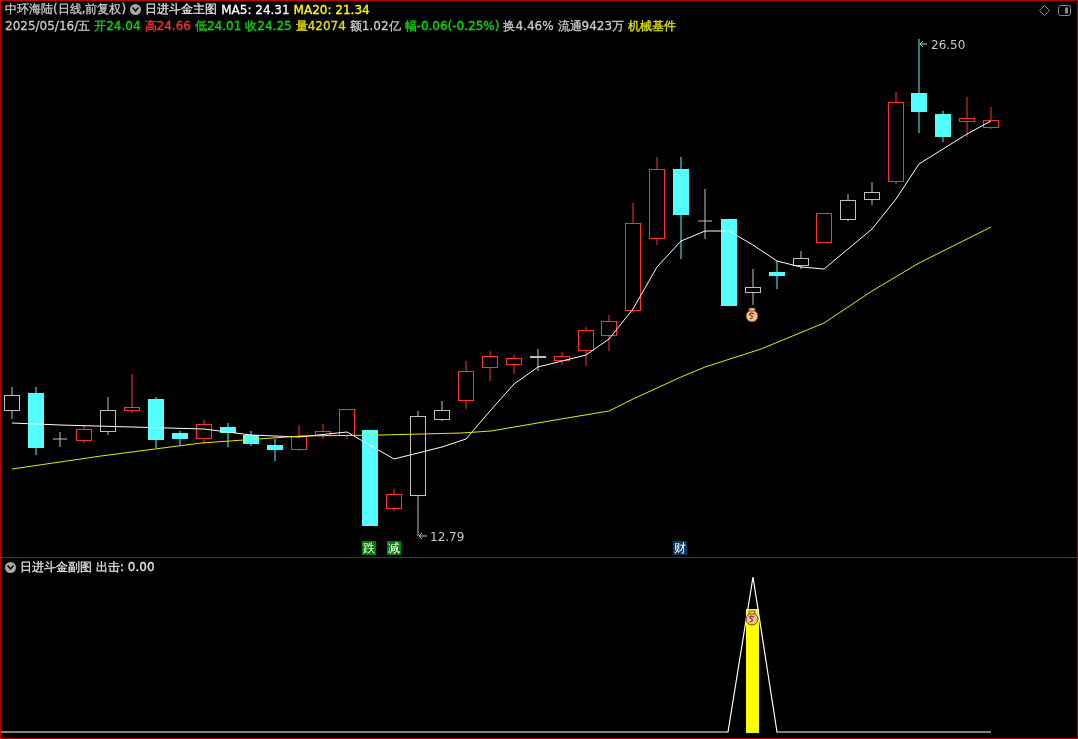 The image size is (1078, 739). Describe the element at coordinates (255, 9) in the screenshot. I see `ma5-value: MA5: 24.31` at that location.